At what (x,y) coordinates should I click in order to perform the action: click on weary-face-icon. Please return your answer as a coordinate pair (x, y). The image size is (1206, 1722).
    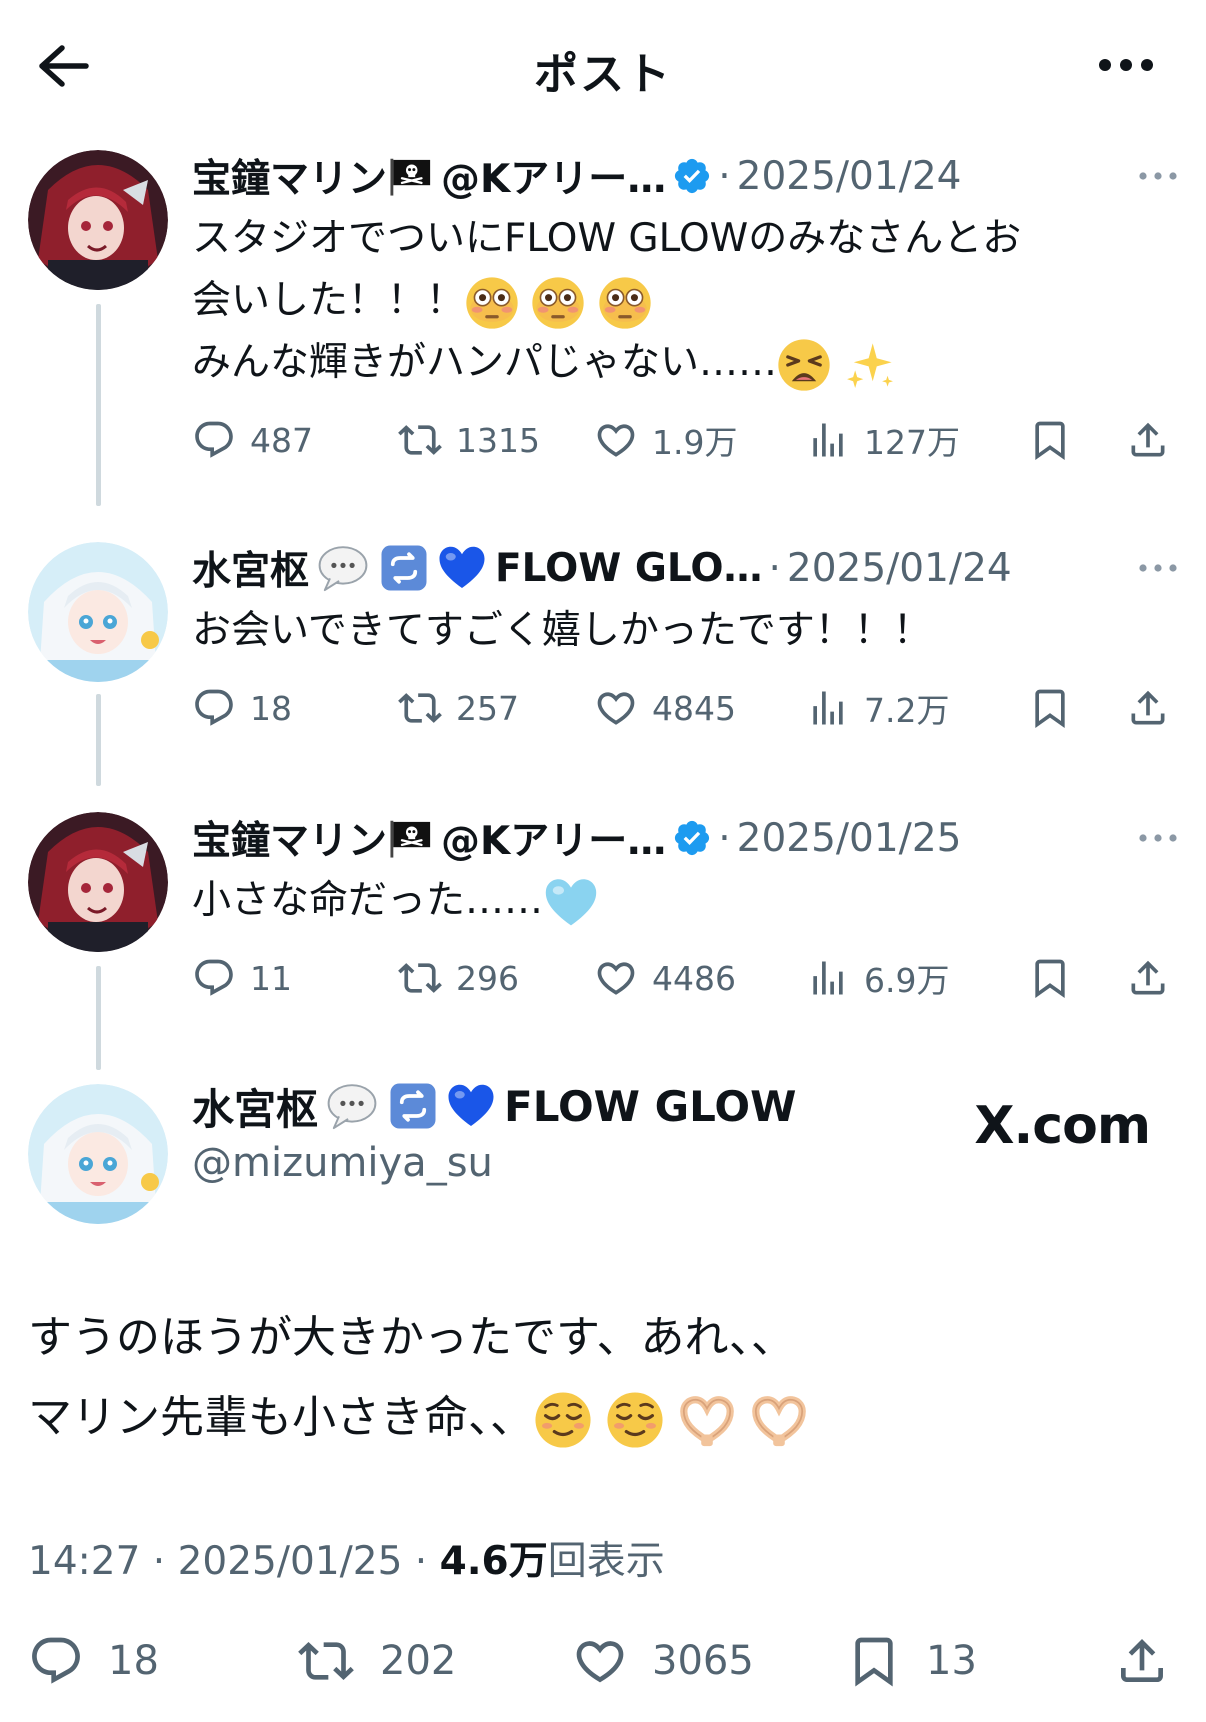
    Looking at the image, I should click on (804, 365).